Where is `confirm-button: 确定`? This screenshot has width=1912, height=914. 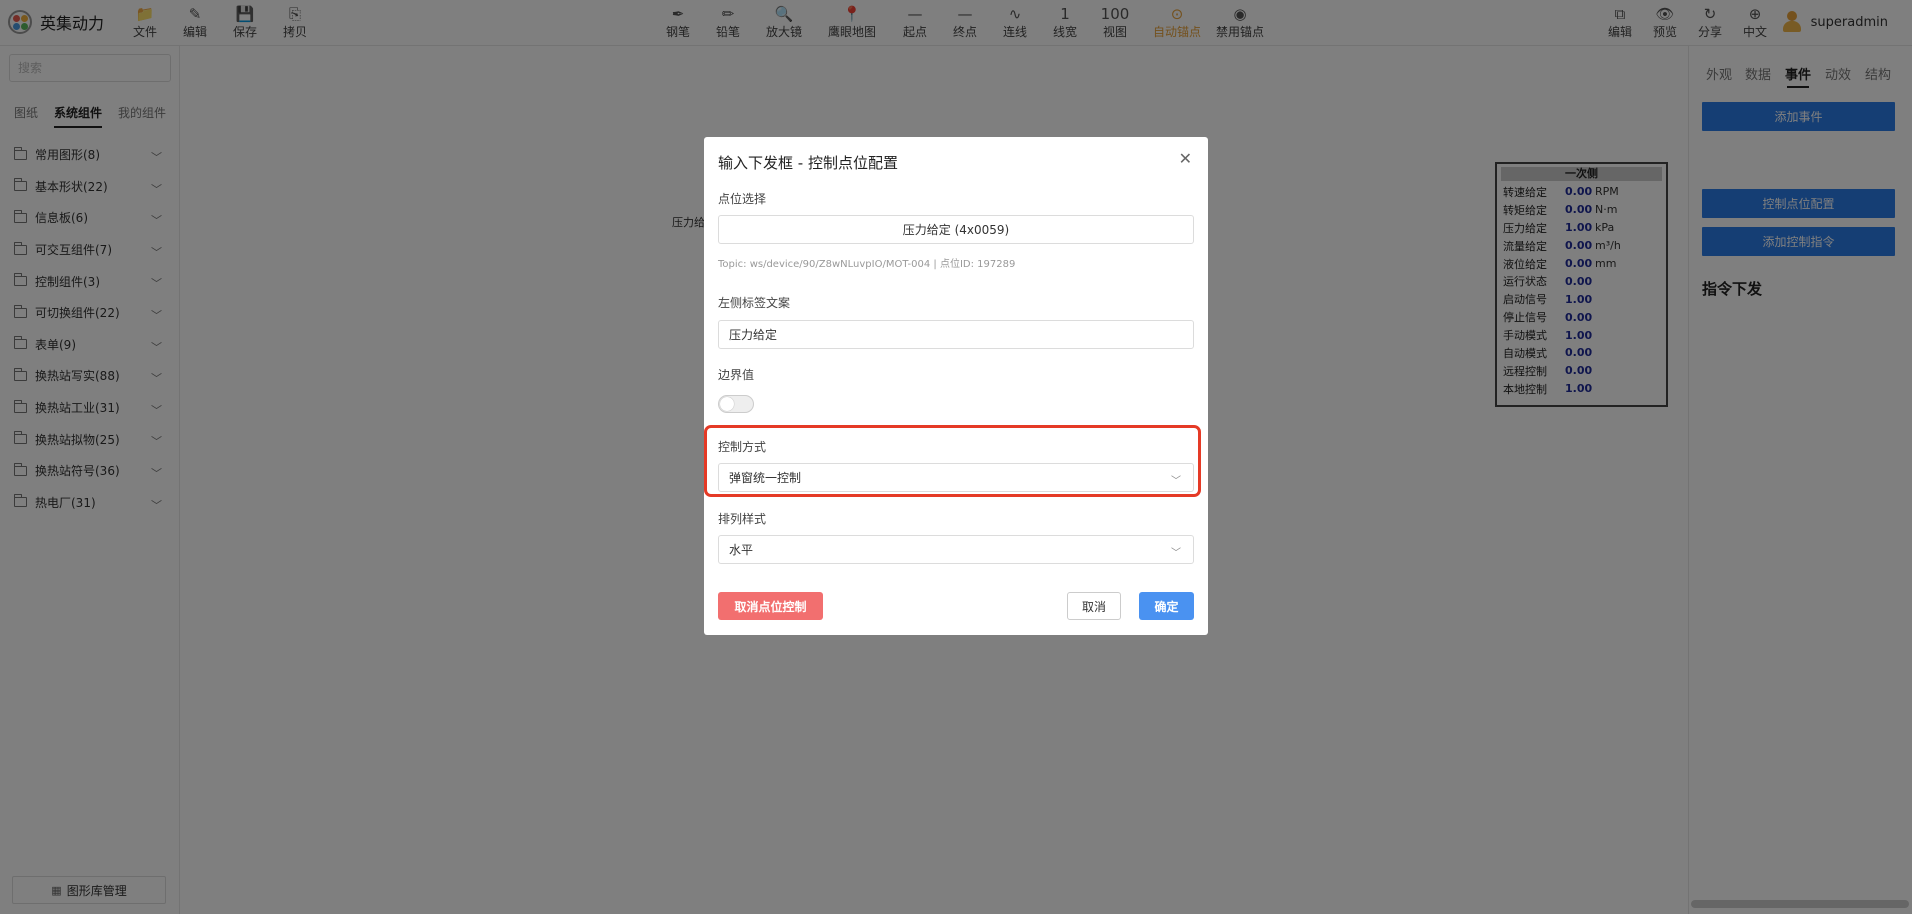
confirm-button: 确定 is located at coordinates (1166, 606).